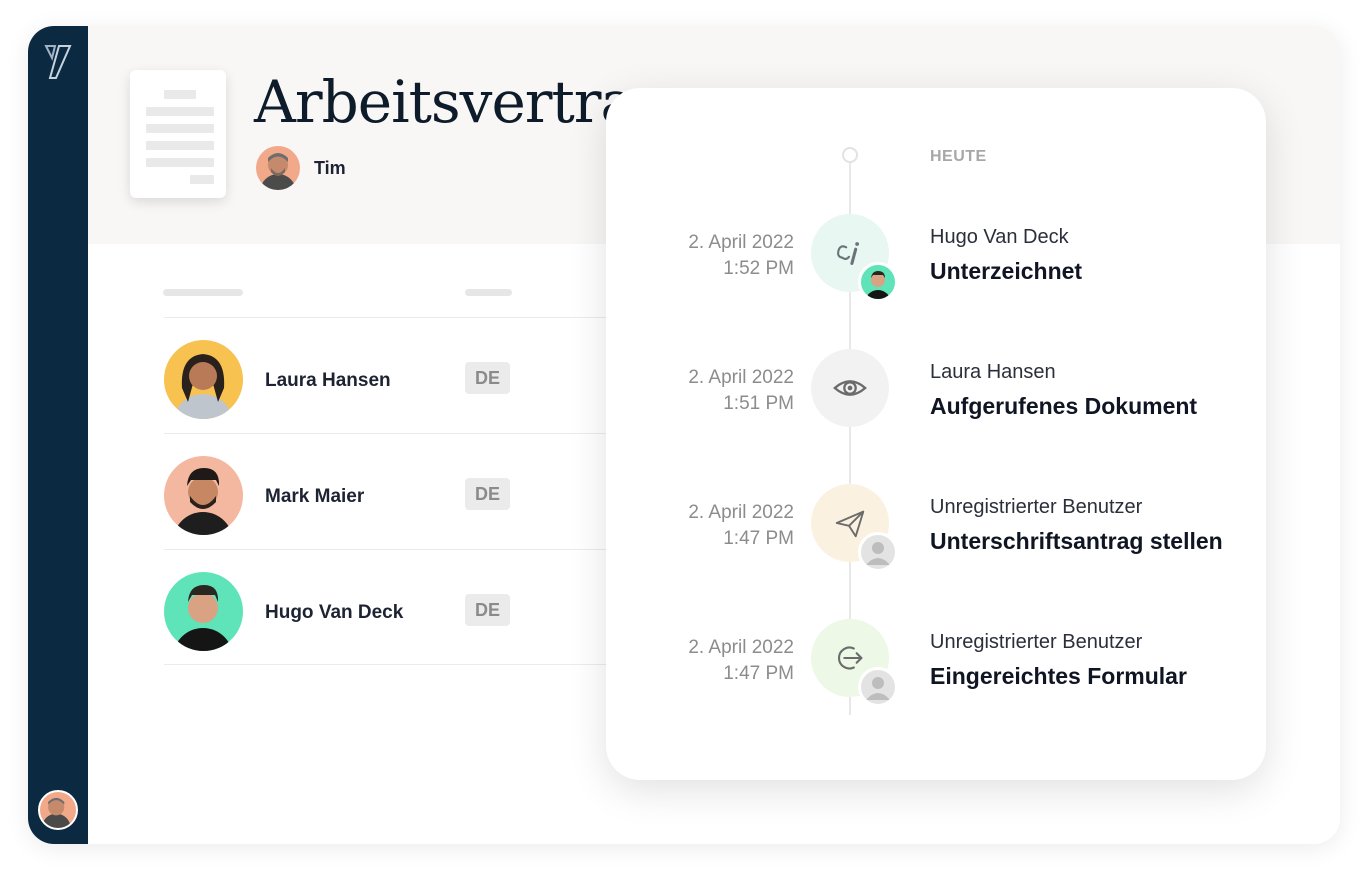 The height and width of the screenshot is (875, 1368). I want to click on signature-icon, so click(848, 253).